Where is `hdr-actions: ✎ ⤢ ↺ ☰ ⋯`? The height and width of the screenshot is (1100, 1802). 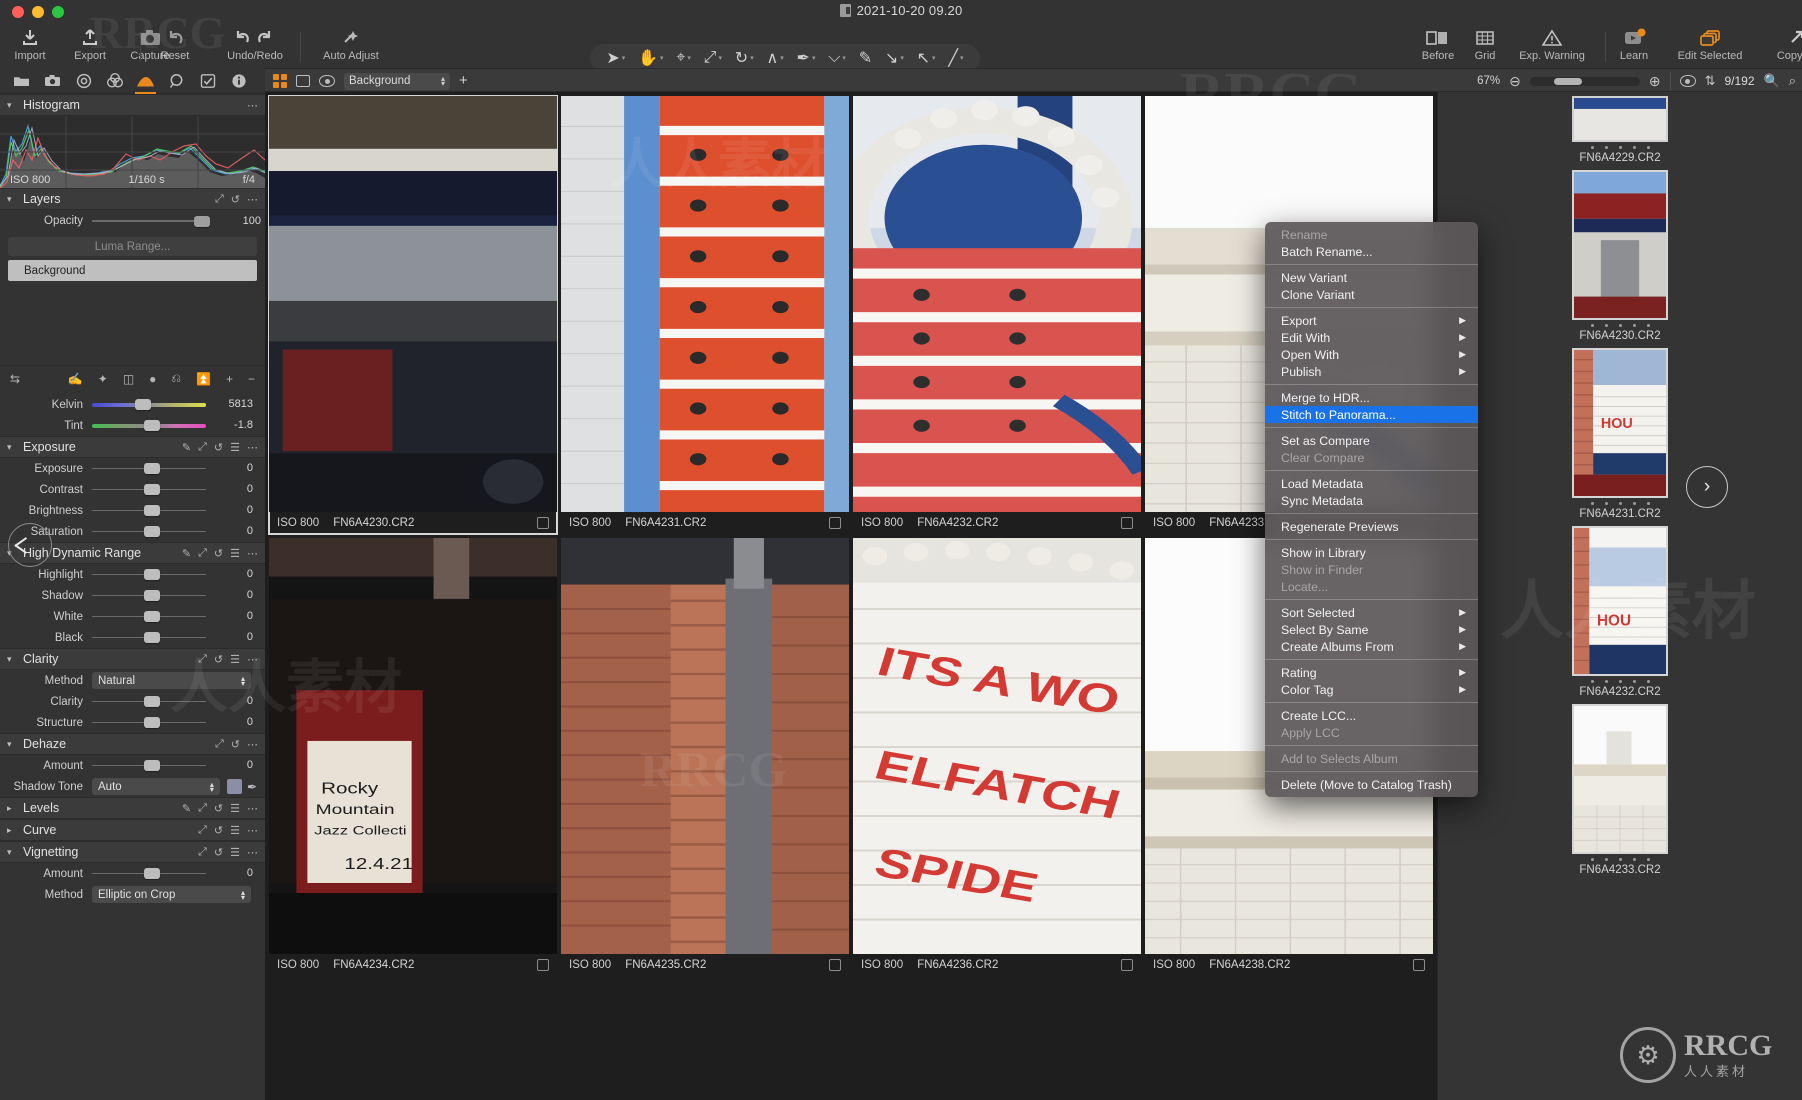 hdr-actions: ✎ ⤢ ↺ ☰ ⋯ is located at coordinates (220, 553).